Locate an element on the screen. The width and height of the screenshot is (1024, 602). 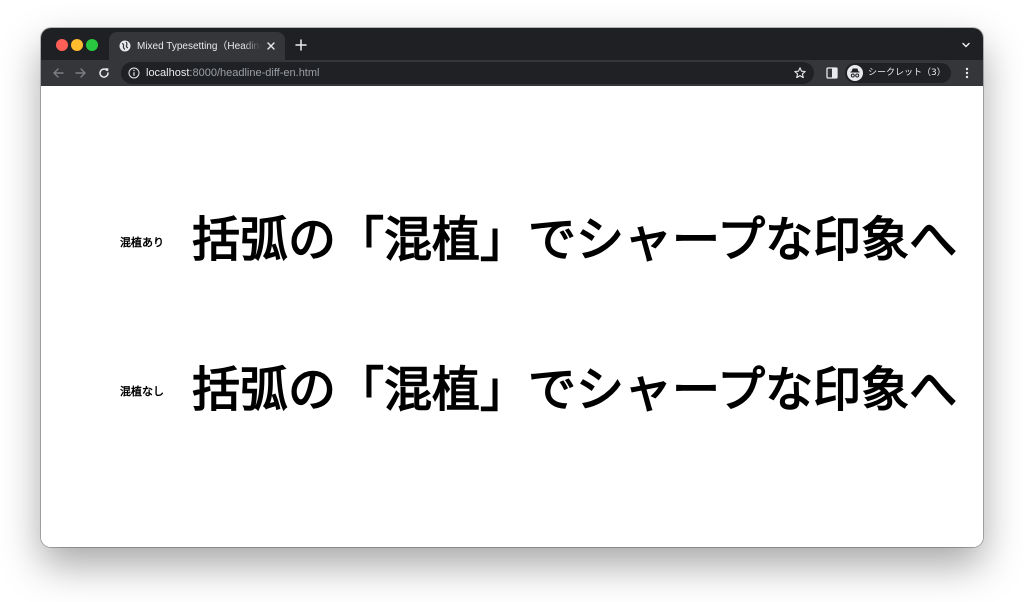
headline-with-mixing: 括弧の「混植」でシャープな印象へ is located at coordinates (575, 240).